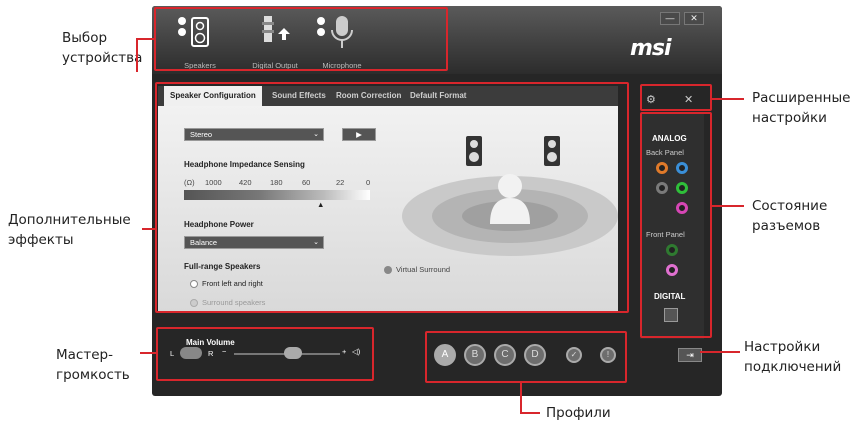 This screenshot has height=424, width=864. What do you see at coordinates (790, 216) in the screenshot?
I see `annotation-jack-status: Состояние разъемов` at bounding box center [790, 216].